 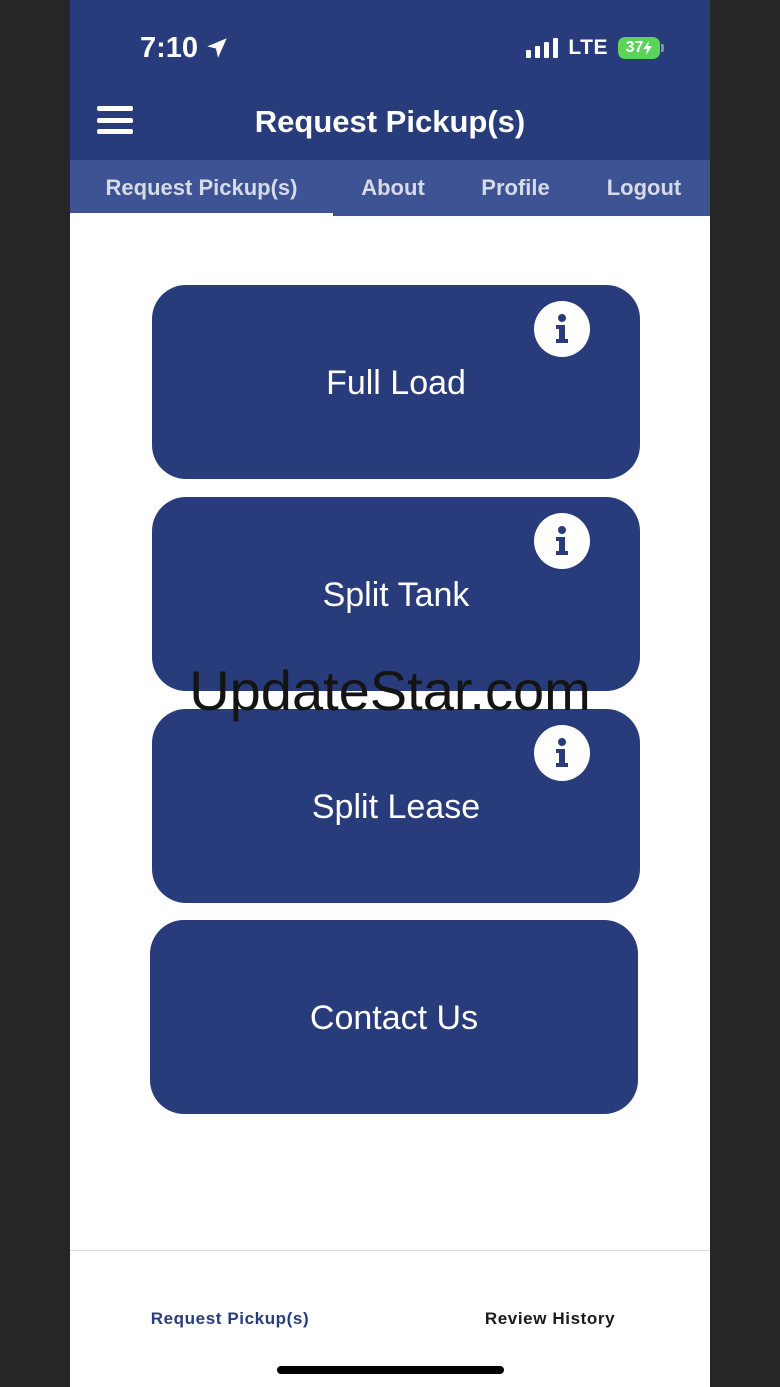 I want to click on contact-us-label: Contact Us, so click(x=394, y=1018).